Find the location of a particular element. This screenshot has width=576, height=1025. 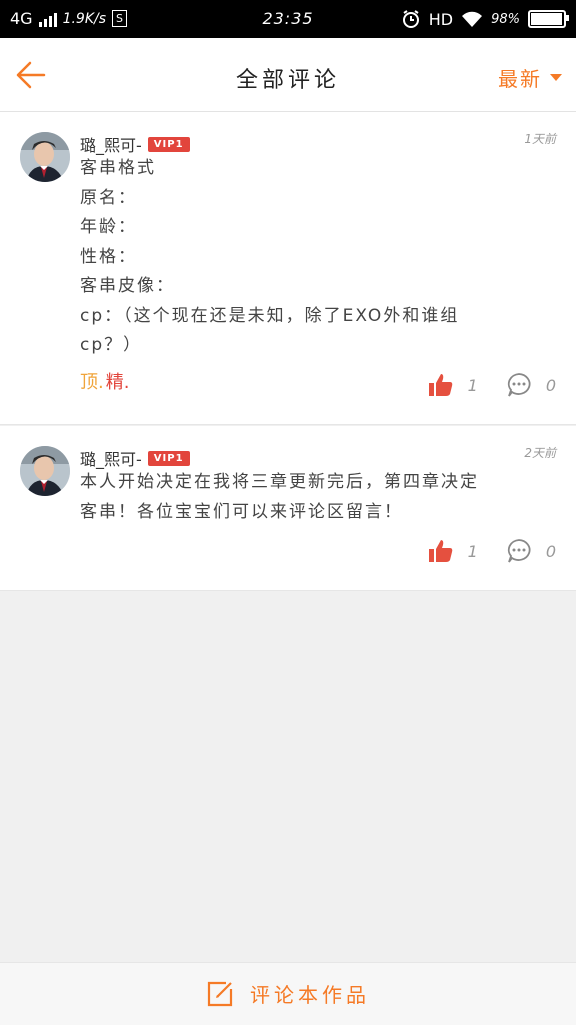

battery-percent: 98% is located at coordinates (505, 19).